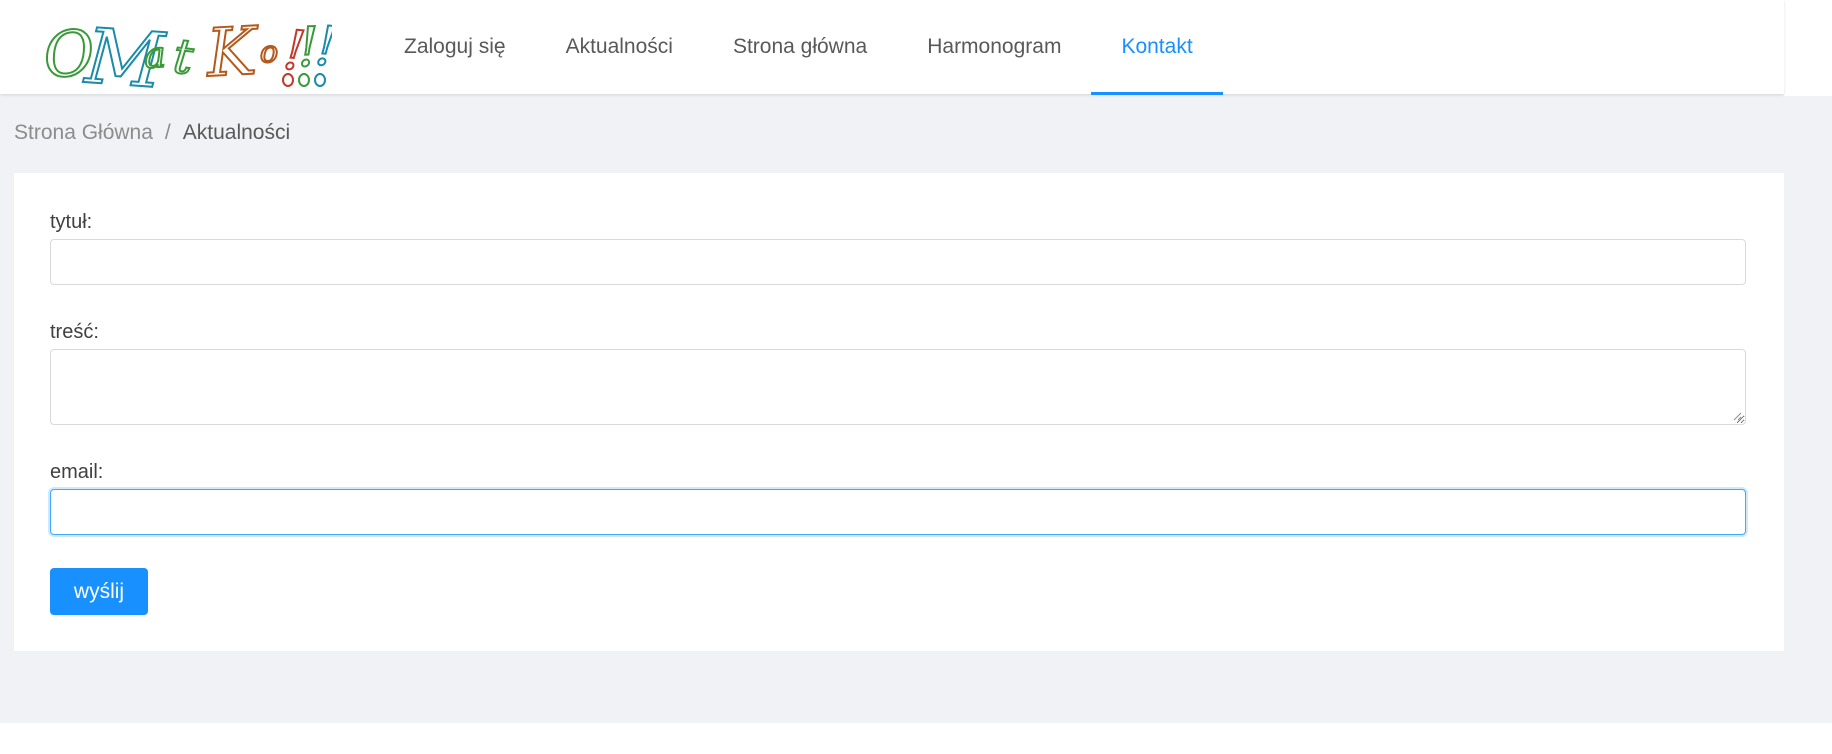  I want to click on submit-button: wyślij, so click(99, 591).